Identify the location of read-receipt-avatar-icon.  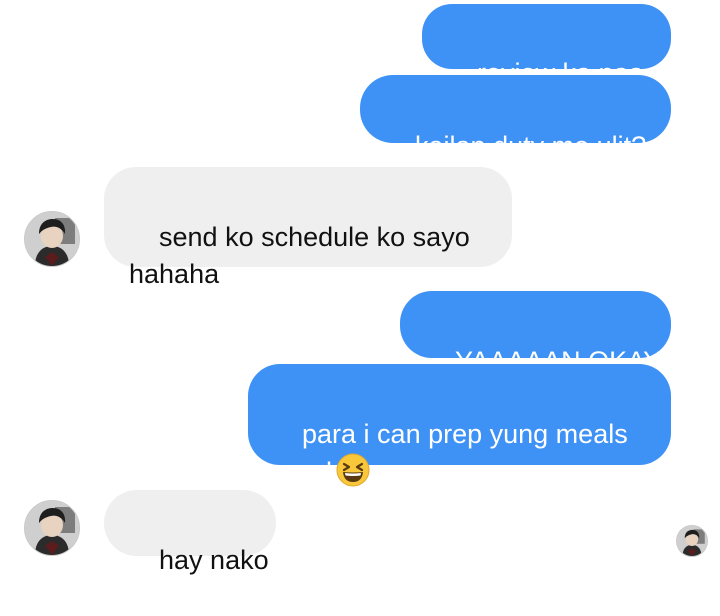
(692, 541).